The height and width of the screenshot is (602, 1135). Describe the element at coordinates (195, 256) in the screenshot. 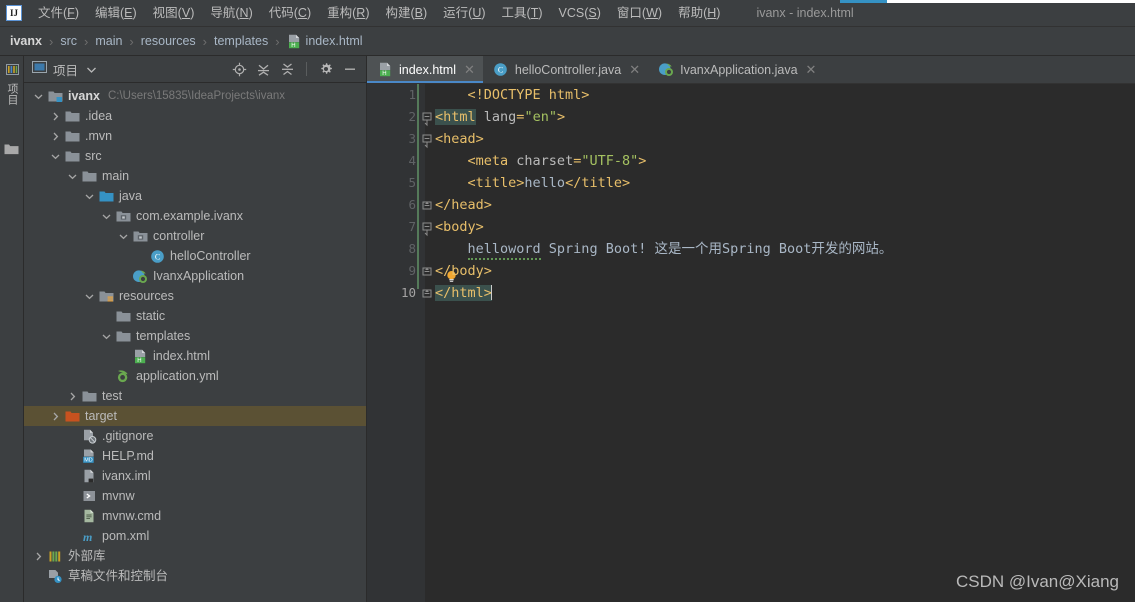

I see `tree-node-helloController: ChelloController` at that location.